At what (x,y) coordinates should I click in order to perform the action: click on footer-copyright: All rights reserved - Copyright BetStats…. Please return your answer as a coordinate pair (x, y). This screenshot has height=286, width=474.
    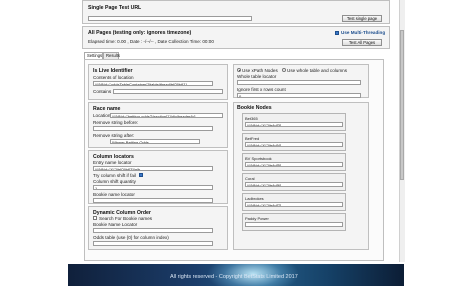
    Looking at the image, I should click on (234, 277).